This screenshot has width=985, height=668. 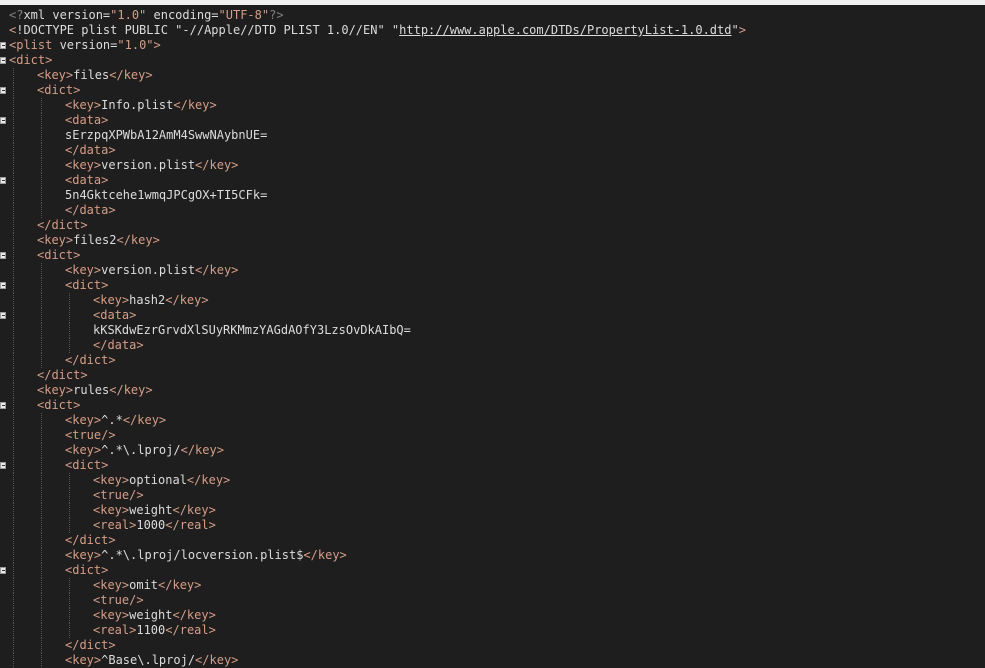 What do you see at coordinates (87, 120) in the screenshot?
I see `code-token: <data>` at bounding box center [87, 120].